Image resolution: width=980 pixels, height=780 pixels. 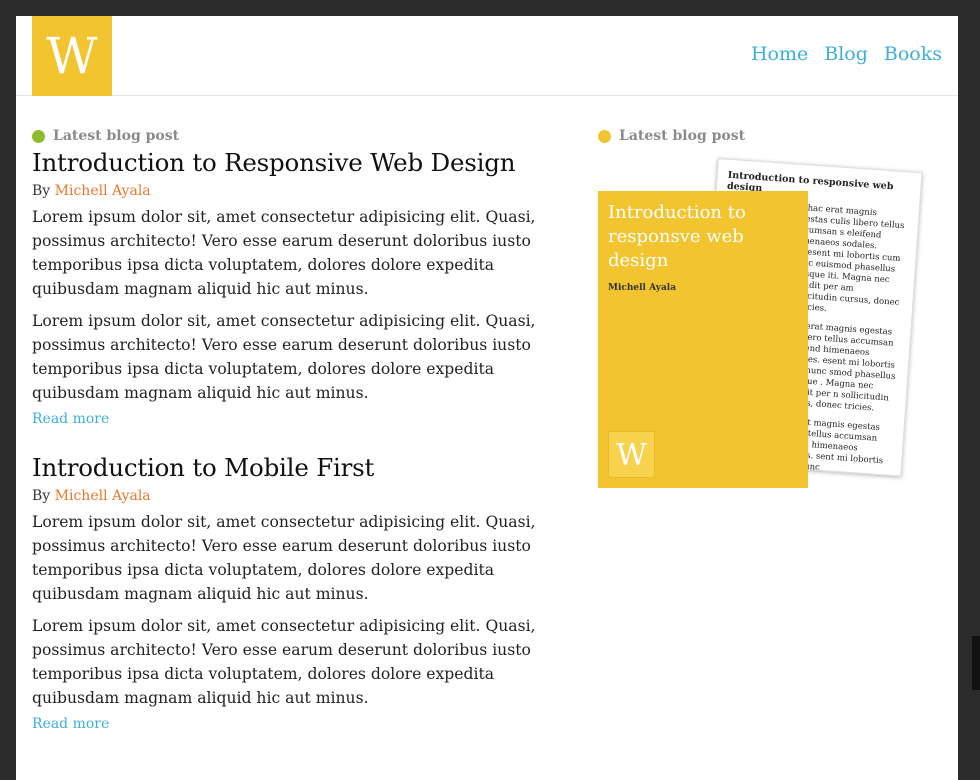 I want to click on latest-post-kicker: Latest blog post, so click(x=289, y=136).